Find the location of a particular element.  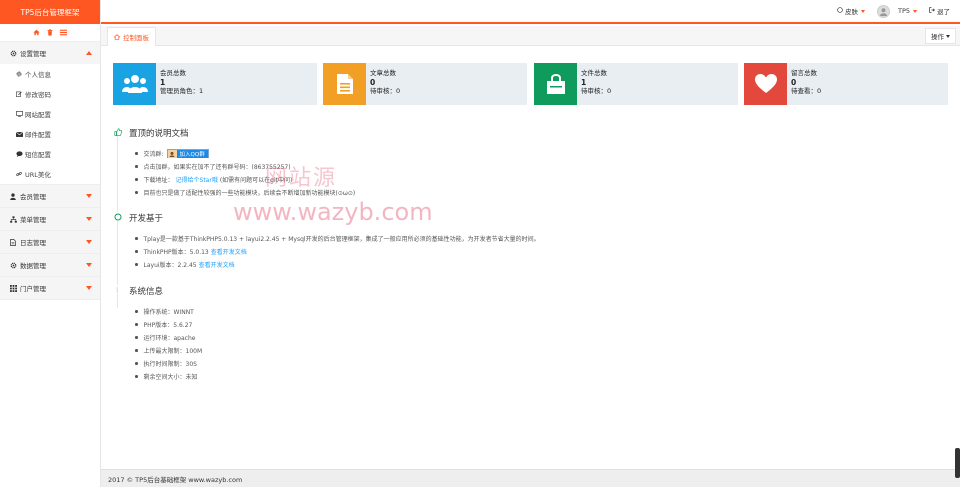

operations-label: 操作 is located at coordinates (937, 37).